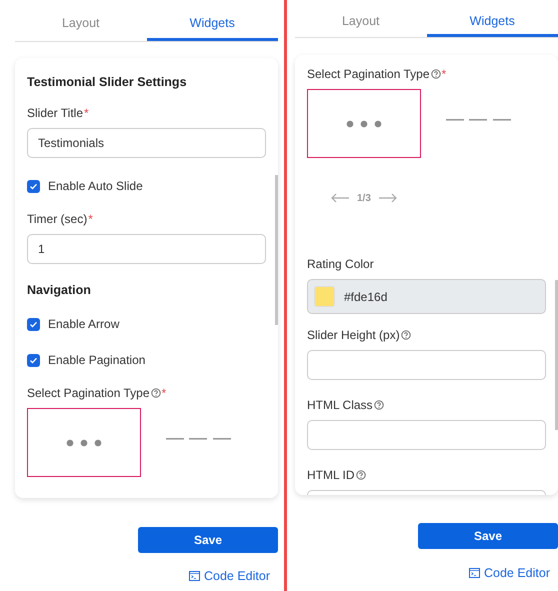  I want to click on checkbox-label: Enable Pagination, so click(97, 360).